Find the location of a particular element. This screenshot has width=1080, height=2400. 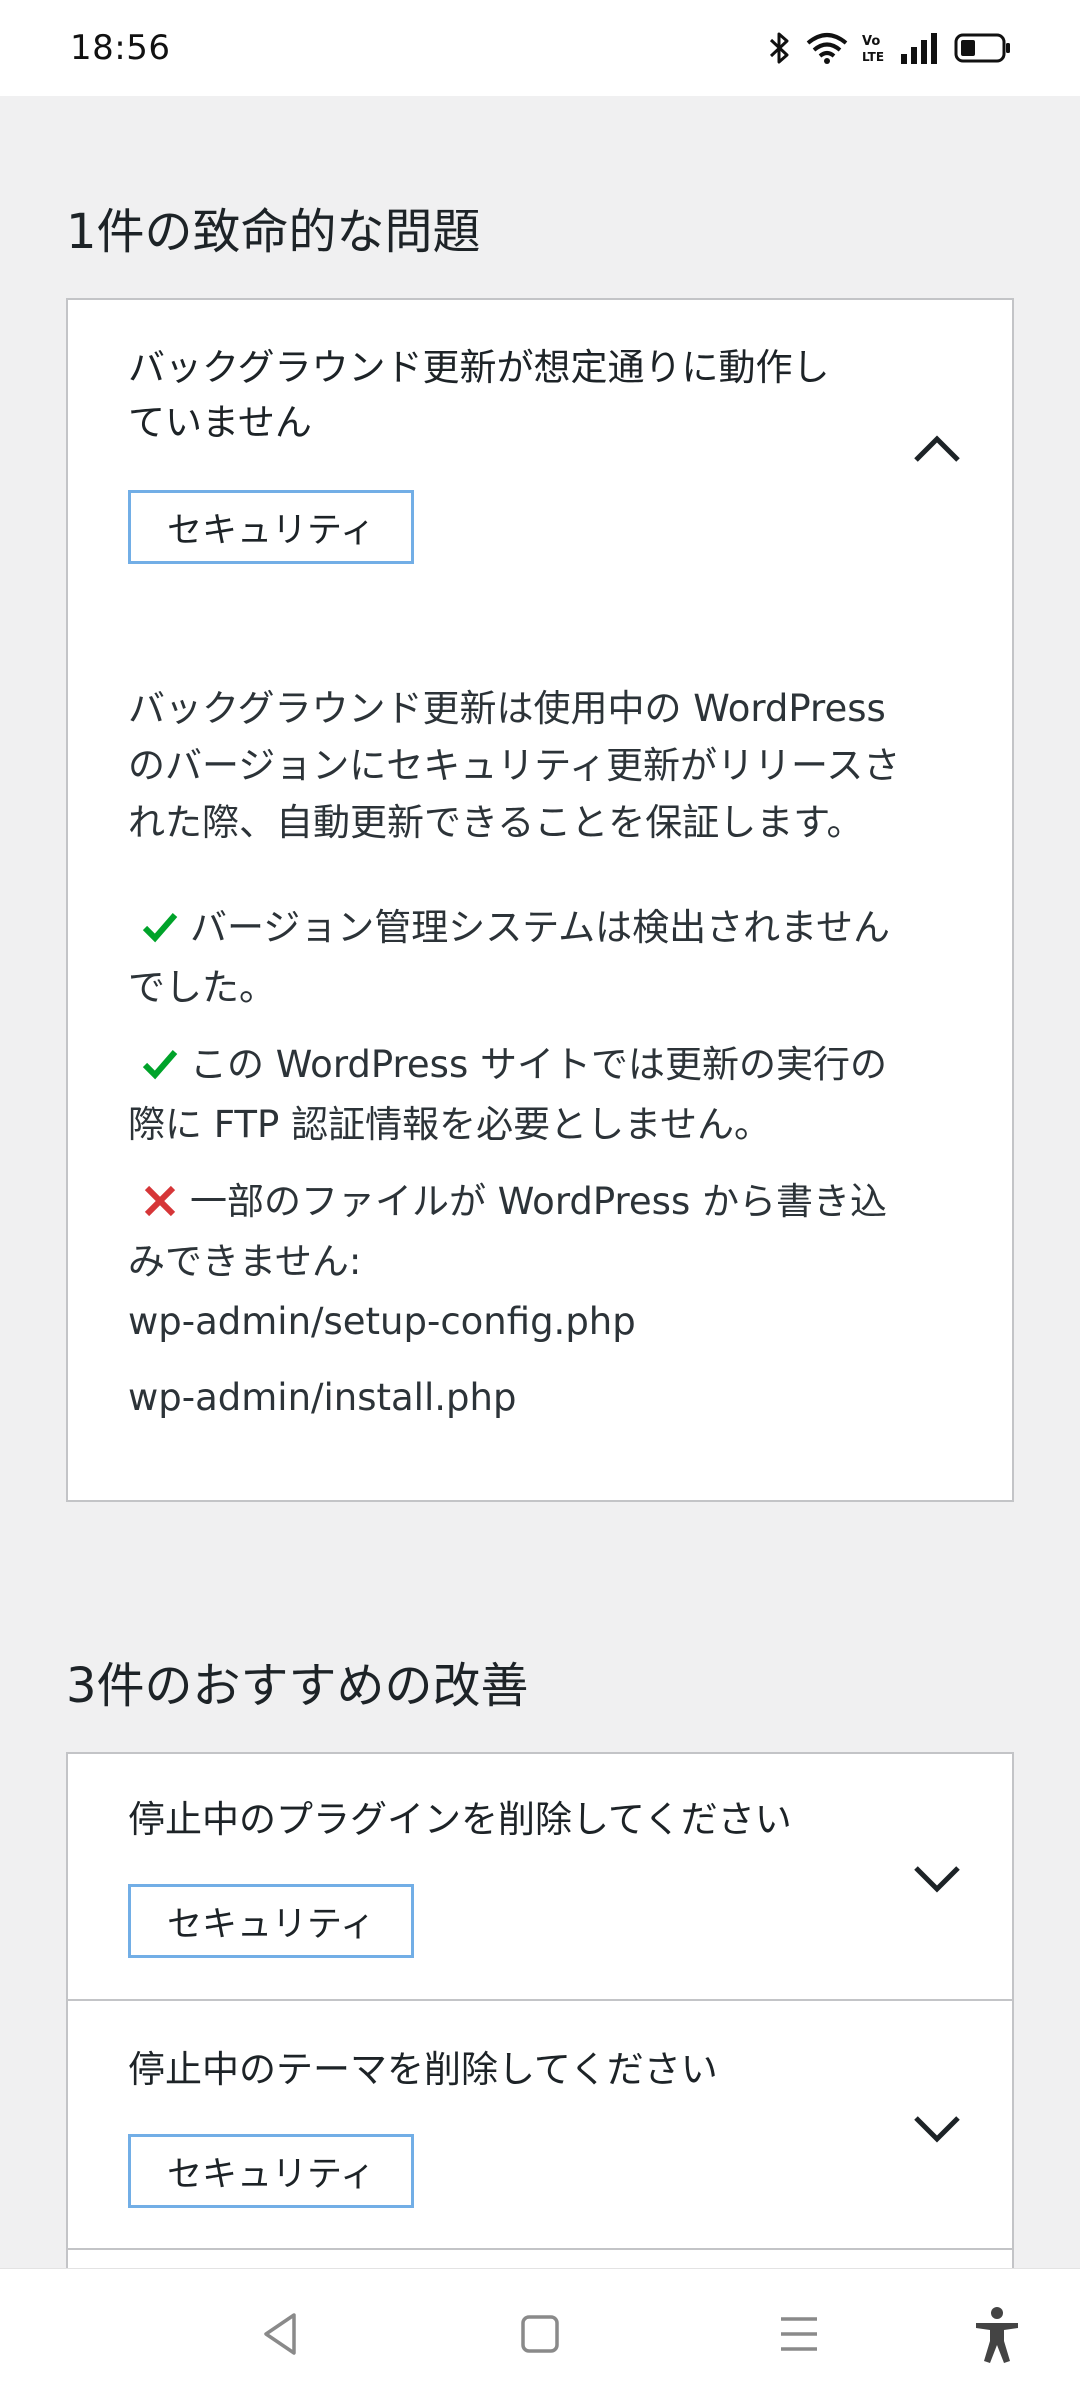

volte-icon: Vo LTE is located at coordinates (873, 49).